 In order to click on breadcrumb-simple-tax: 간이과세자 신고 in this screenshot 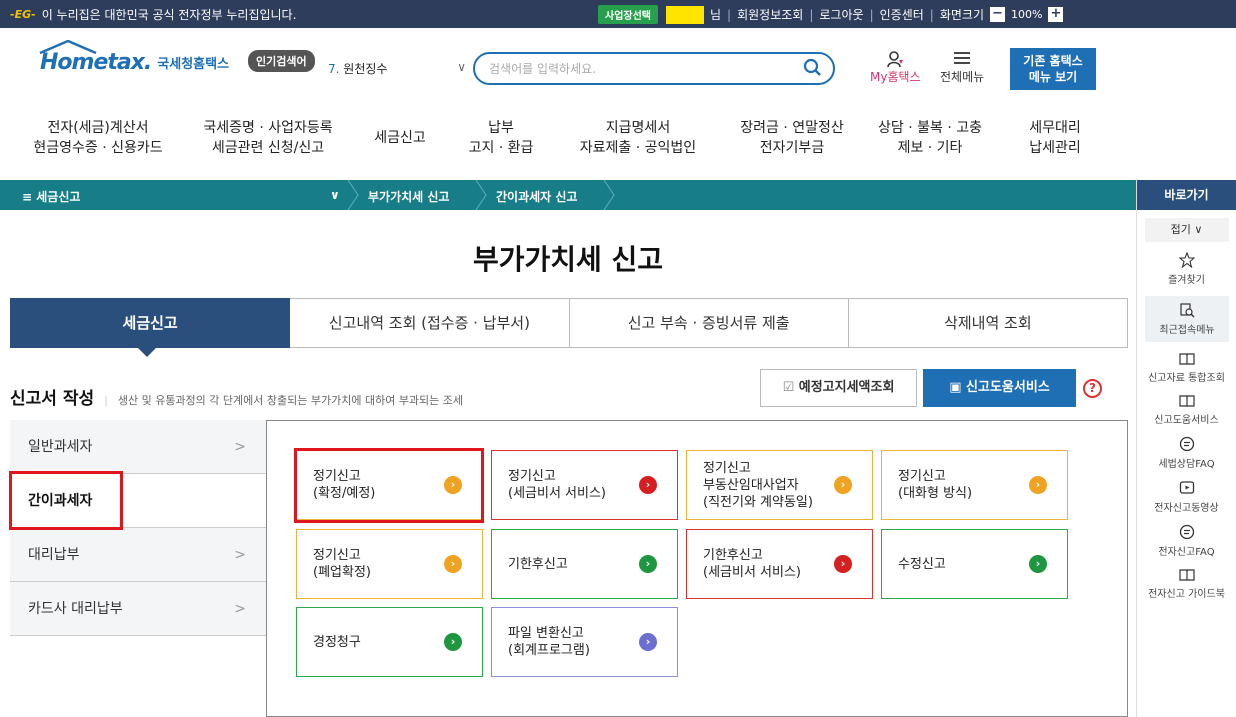, I will do `click(536, 196)`.